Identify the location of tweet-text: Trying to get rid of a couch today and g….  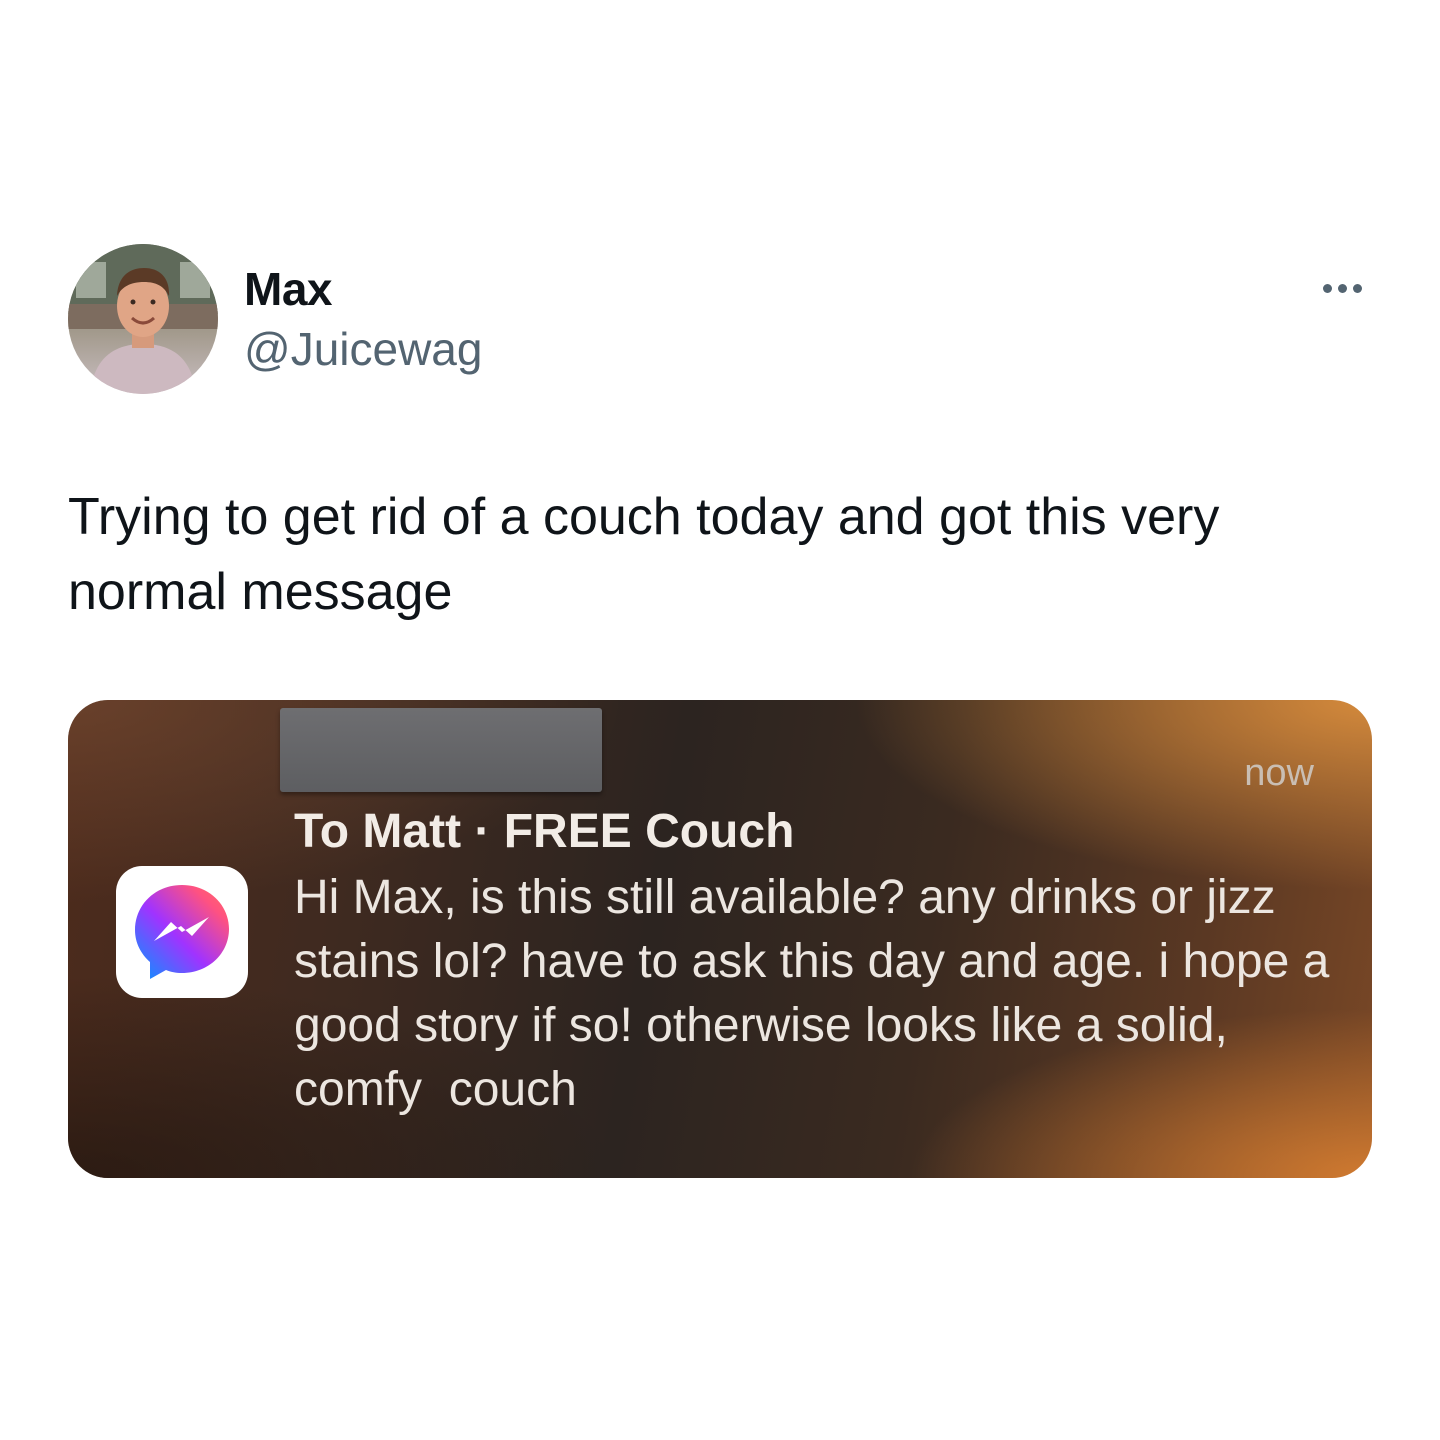
(644, 554).